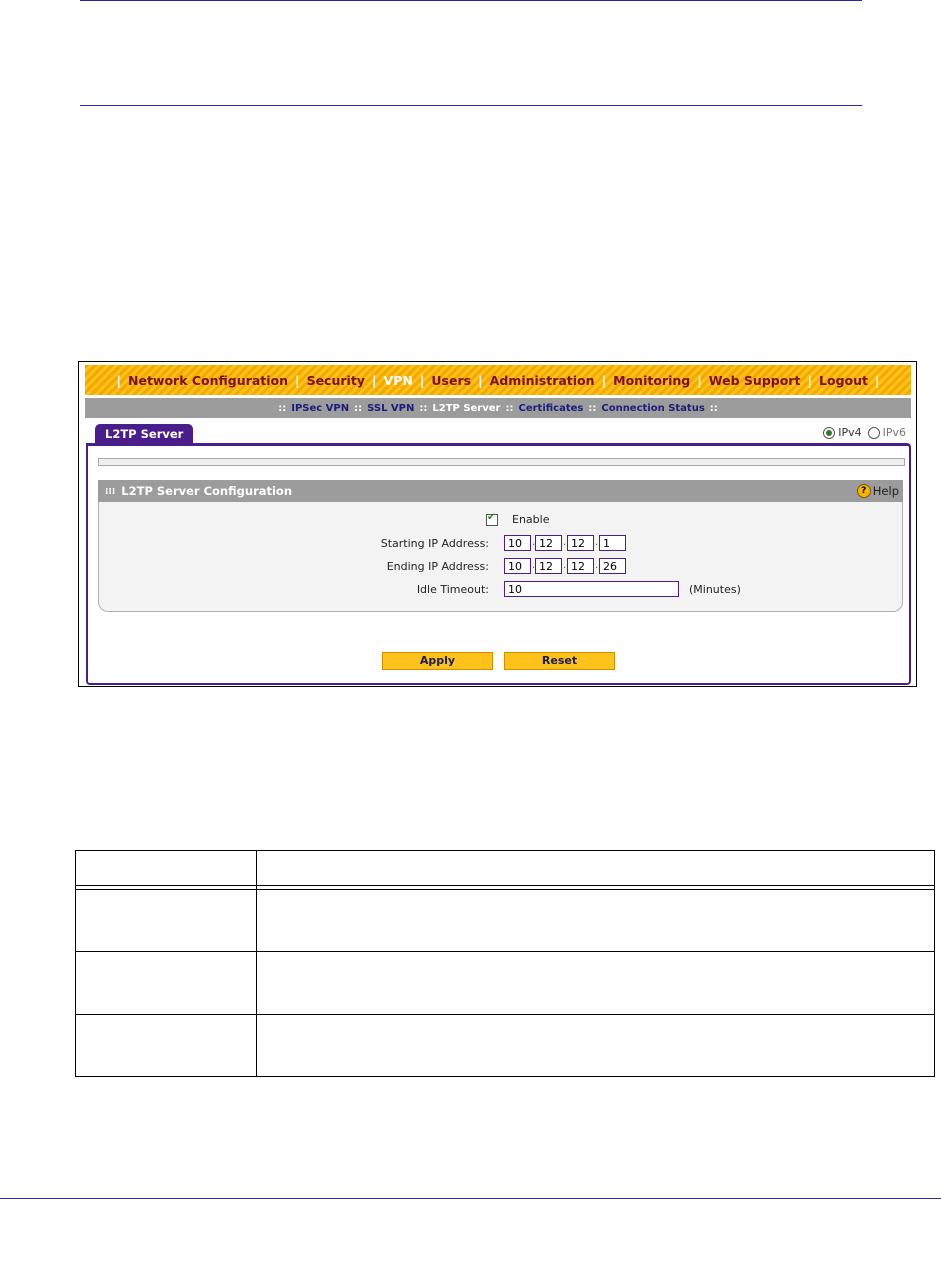  Describe the element at coordinates (531, 519) in the screenshot. I see `enable-label: Enable` at that location.